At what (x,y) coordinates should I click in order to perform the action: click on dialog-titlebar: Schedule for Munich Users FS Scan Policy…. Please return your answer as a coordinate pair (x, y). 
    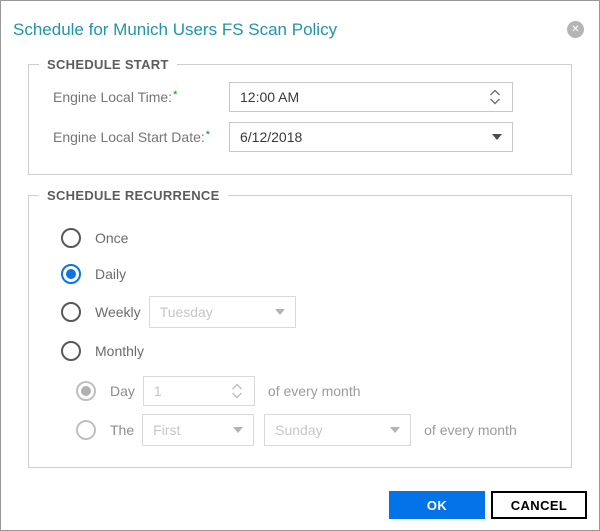
    Looking at the image, I should click on (300, 29).